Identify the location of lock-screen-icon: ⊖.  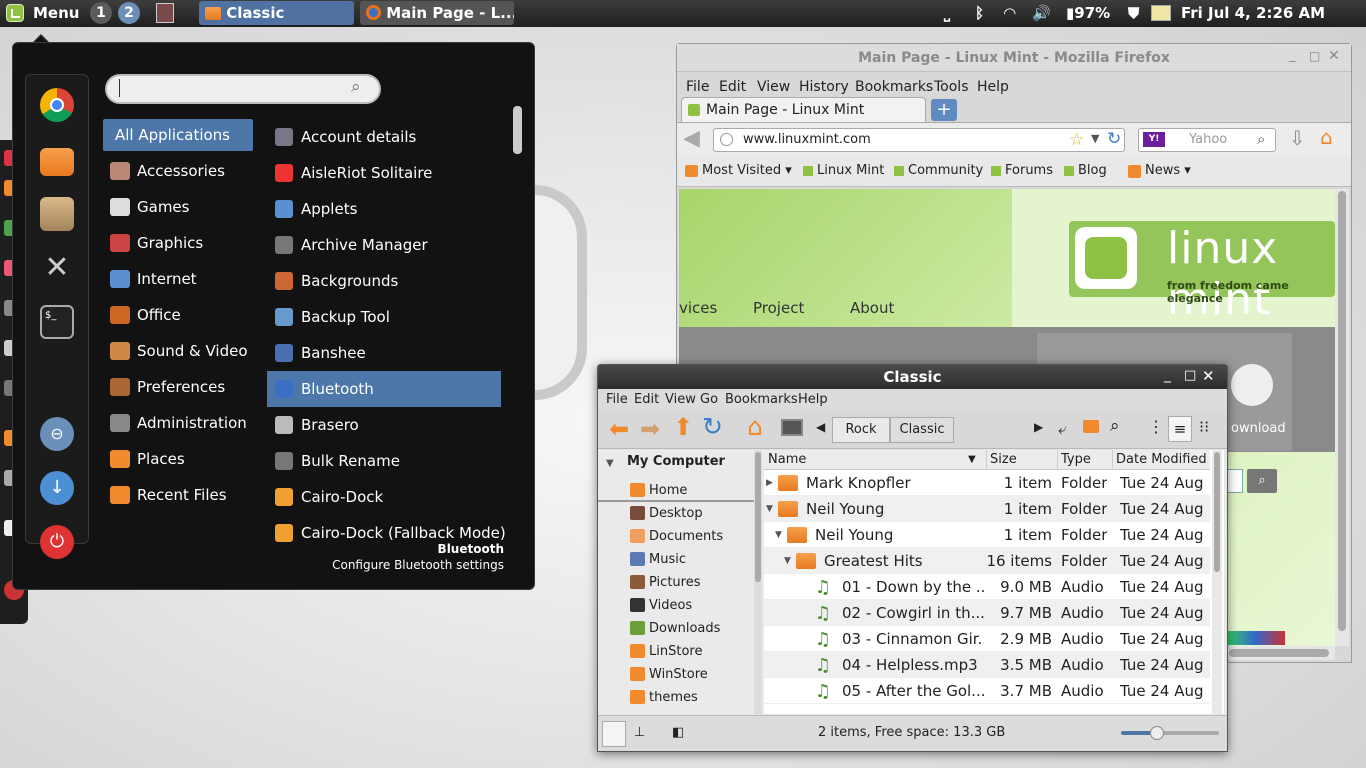
(57, 434).